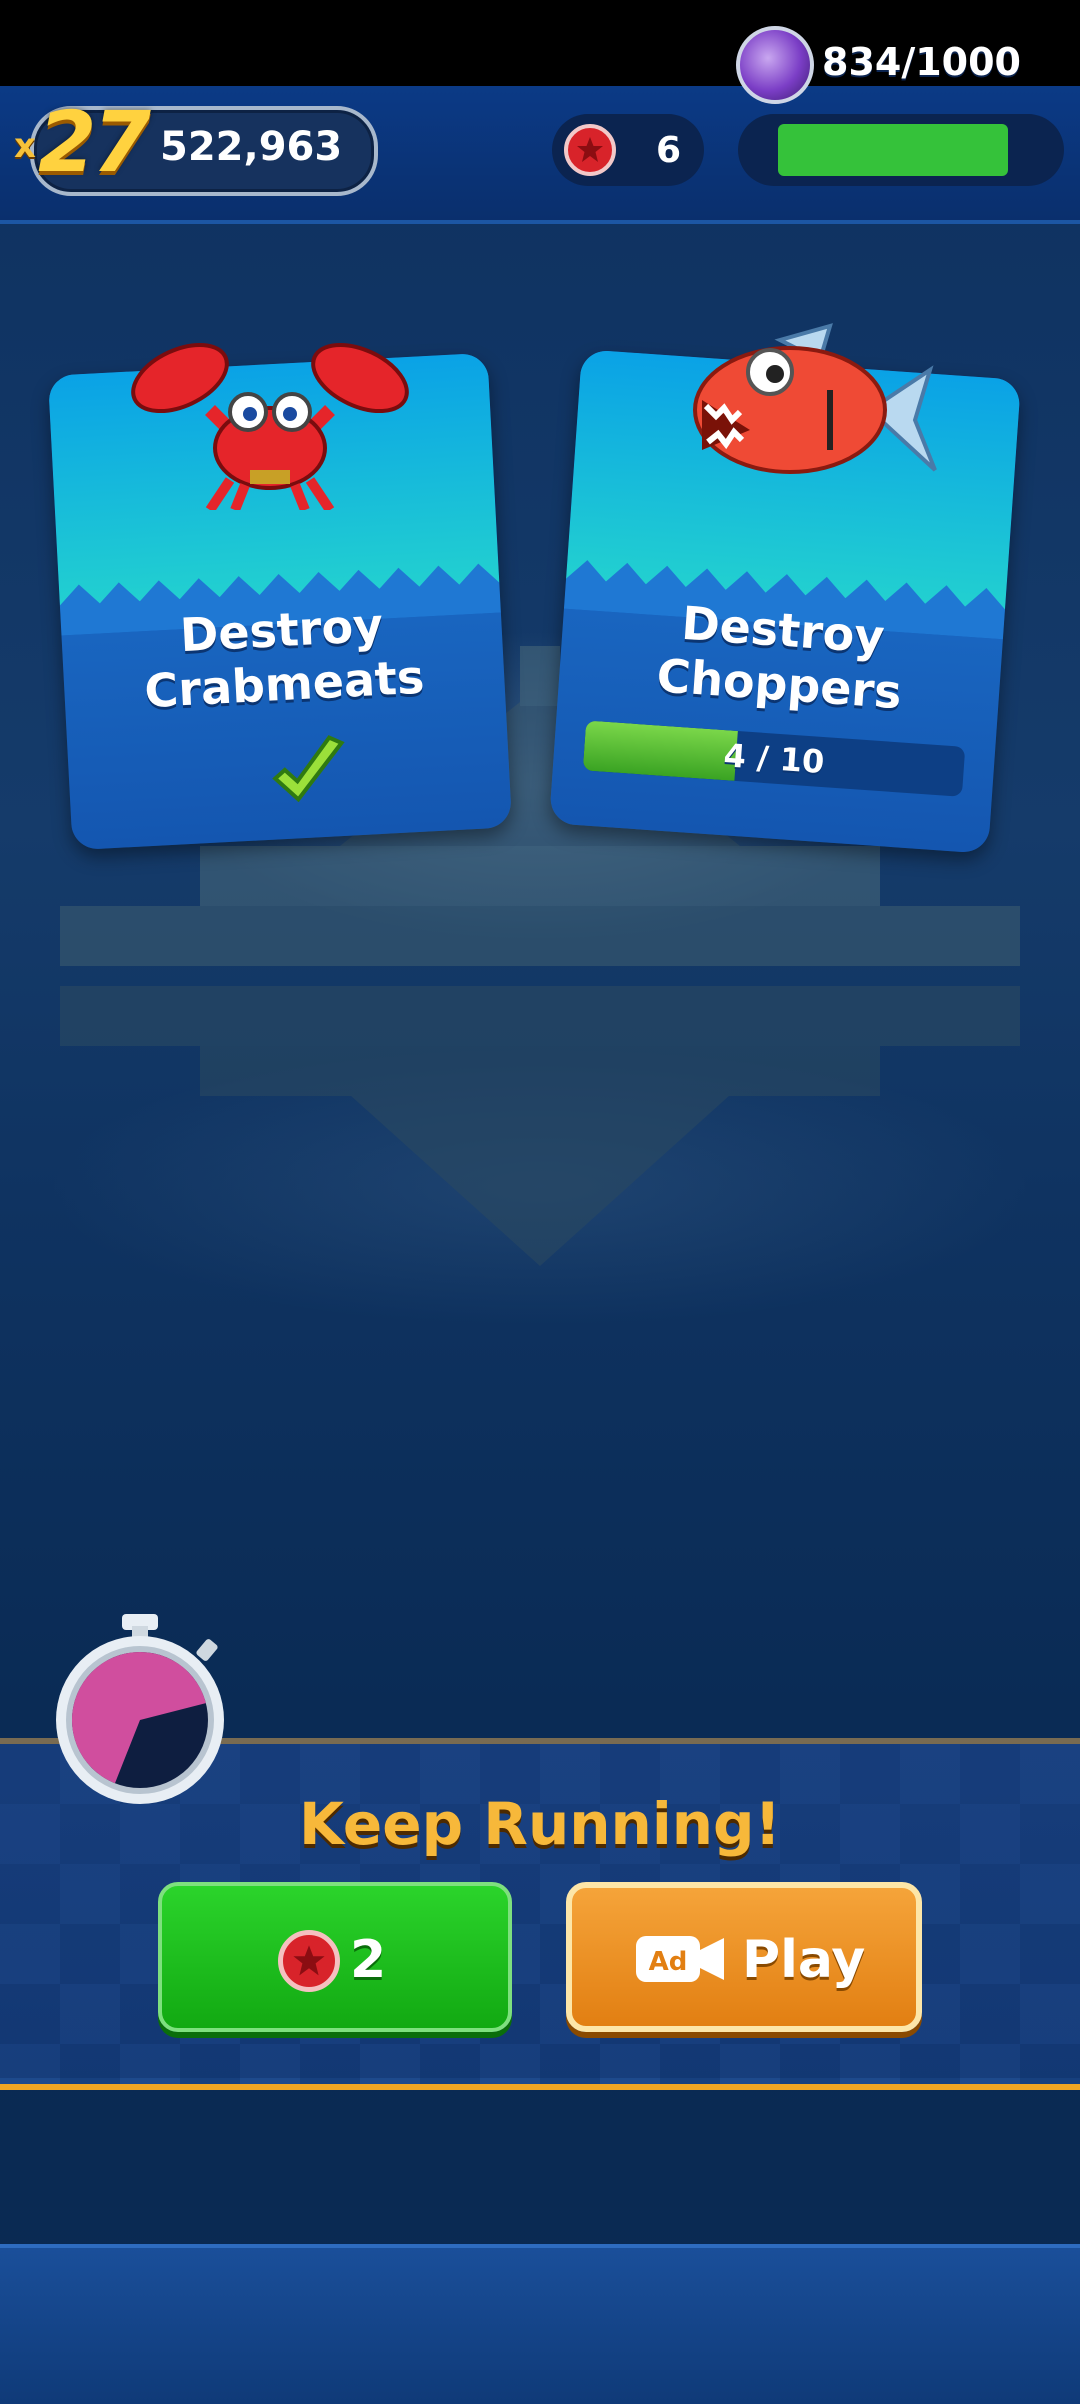 The width and height of the screenshot is (1080, 2404). Describe the element at coordinates (628, 150) in the screenshot. I see `red-star-ring-counter: 6` at that location.